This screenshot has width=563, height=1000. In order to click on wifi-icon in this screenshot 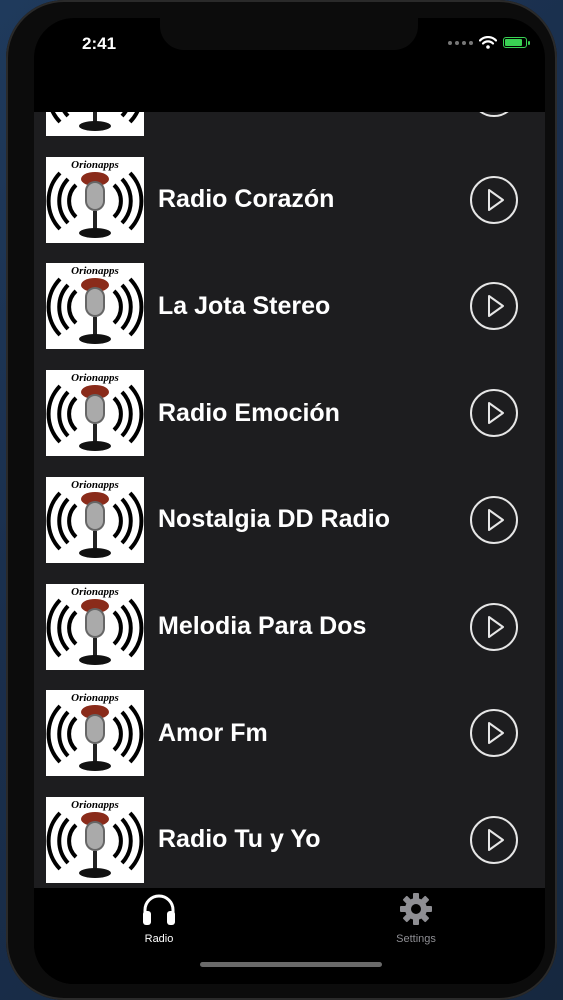, I will do `click(488, 42)`.